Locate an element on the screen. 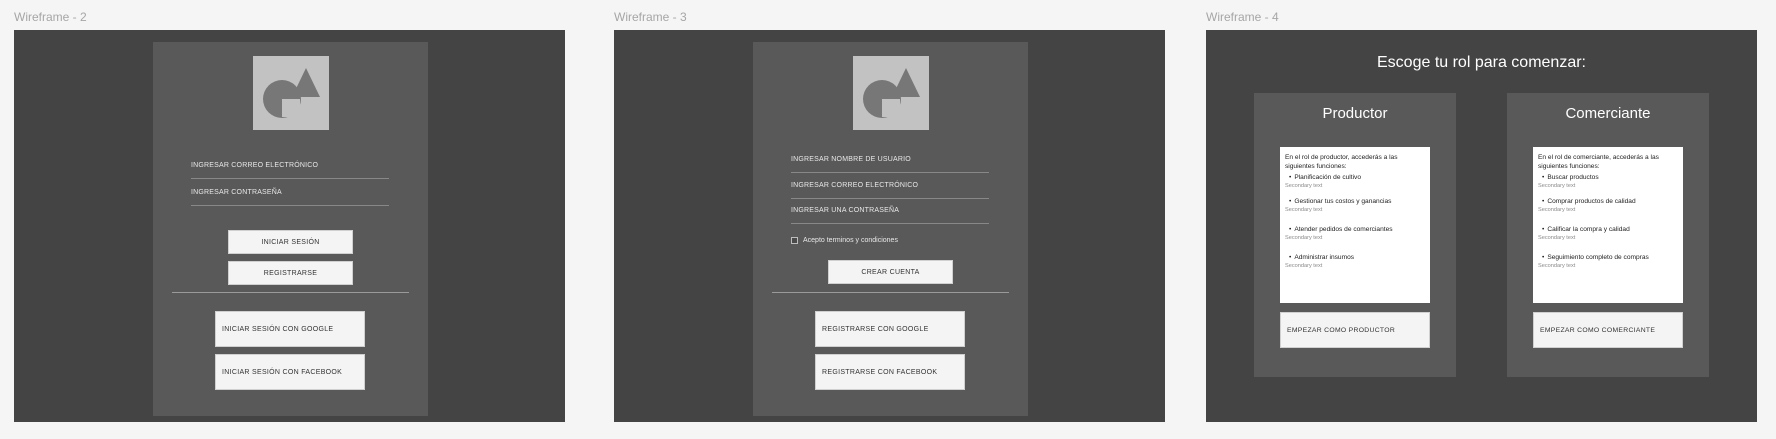 The height and width of the screenshot is (439, 1776). list-item: • Comprar productos de calidad is located at coordinates (1589, 201).